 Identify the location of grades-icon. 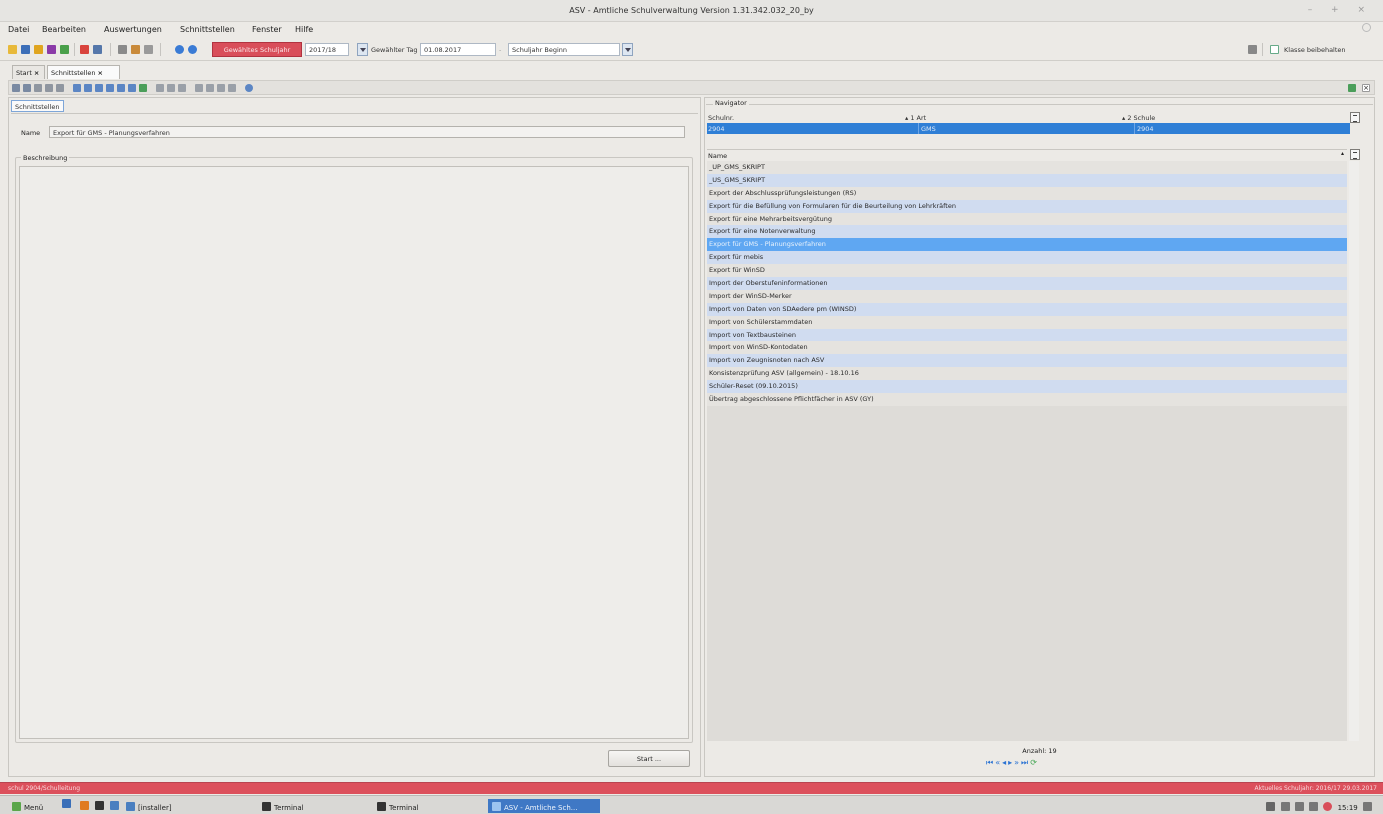
(64, 49).